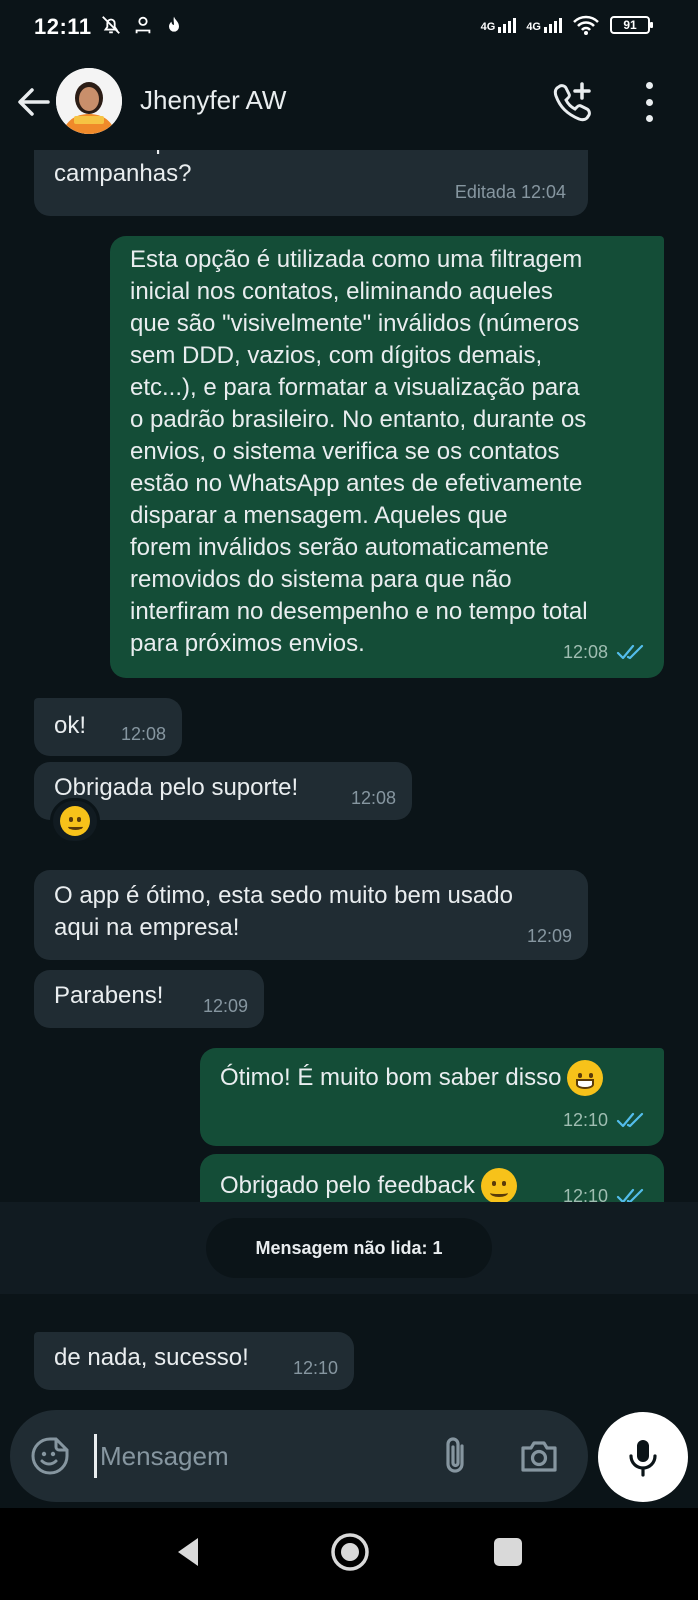 This screenshot has width=698, height=1600. I want to click on composer, so click(349, 1454).